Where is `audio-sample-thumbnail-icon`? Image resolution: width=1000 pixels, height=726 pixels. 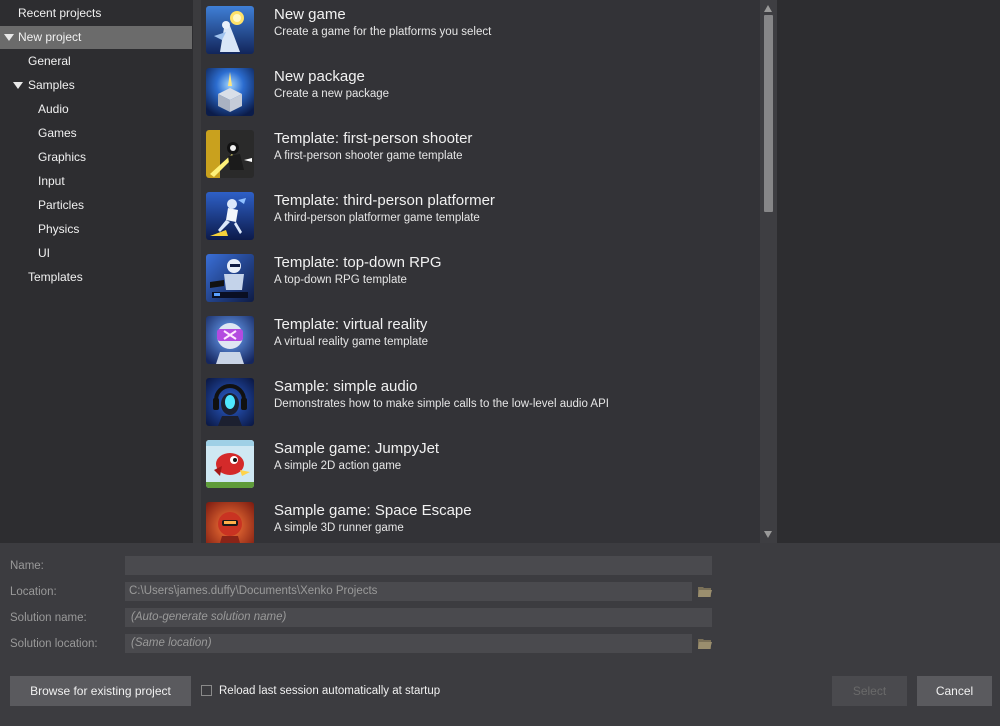 audio-sample-thumbnail-icon is located at coordinates (230, 402).